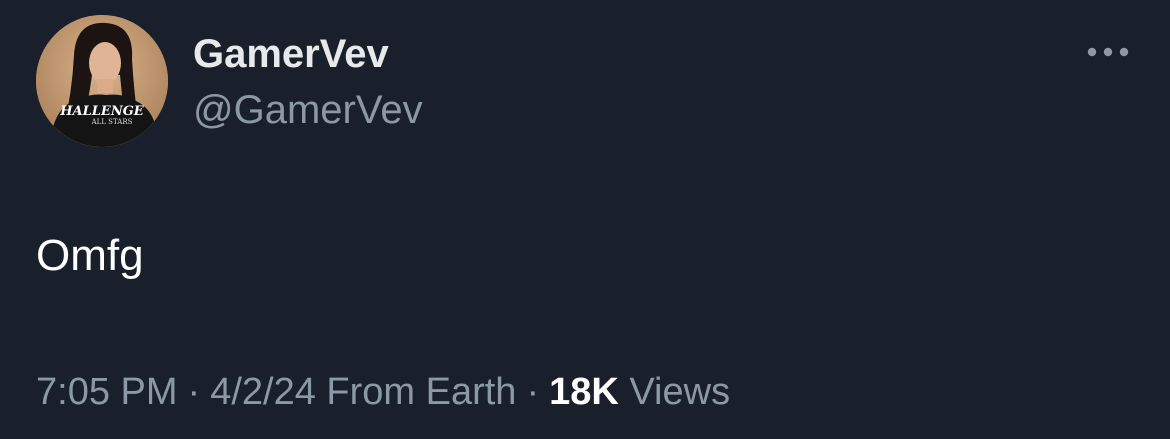  What do you see at coordinates (308, 110) in the screenshot?
I see `author-handle: @GamerVev` at bounding box center [308, 110].